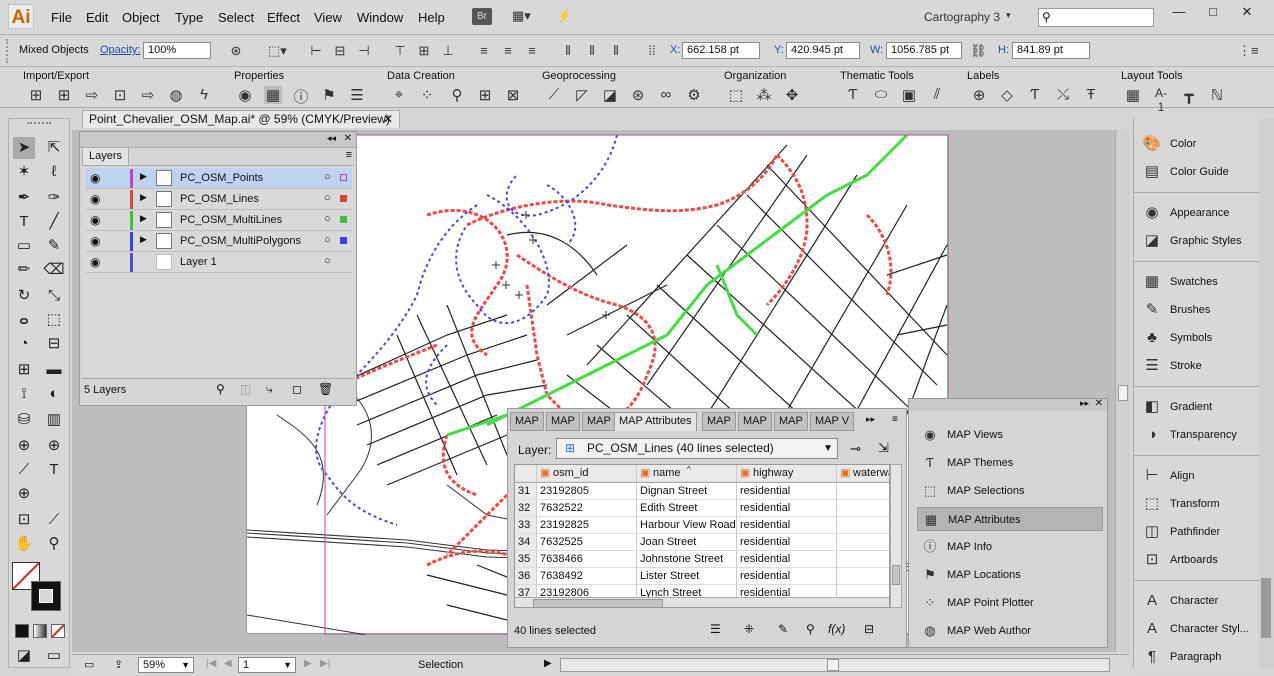 This screenshot has width=1274, height=676. I want to click on function-icon: f(x), so click(836, 629).